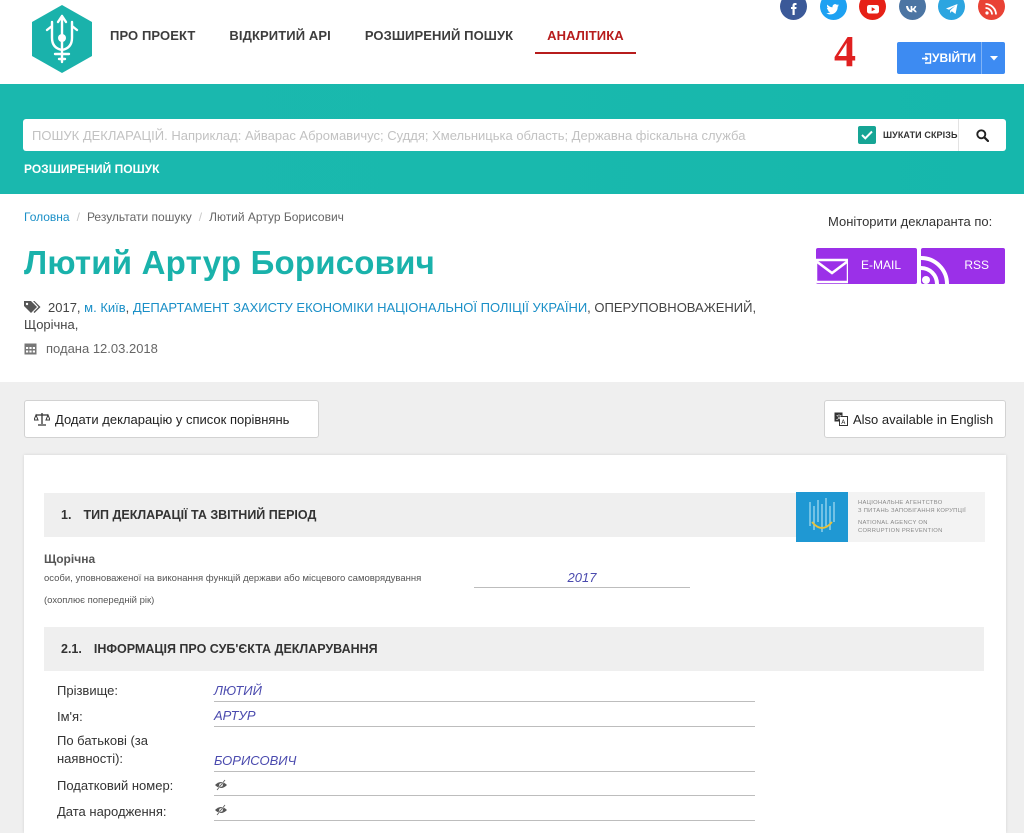  Describe the element at coordinates (845, 51) in the screenshot. I see `annotation-number: 4` at that location.